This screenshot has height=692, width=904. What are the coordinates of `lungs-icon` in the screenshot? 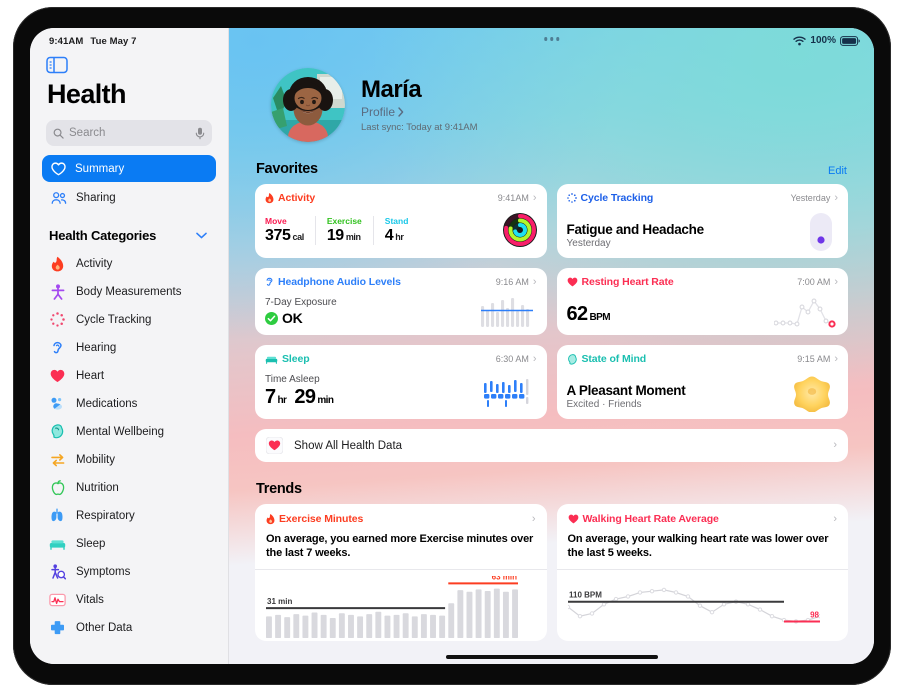 It's located at (57, 515).